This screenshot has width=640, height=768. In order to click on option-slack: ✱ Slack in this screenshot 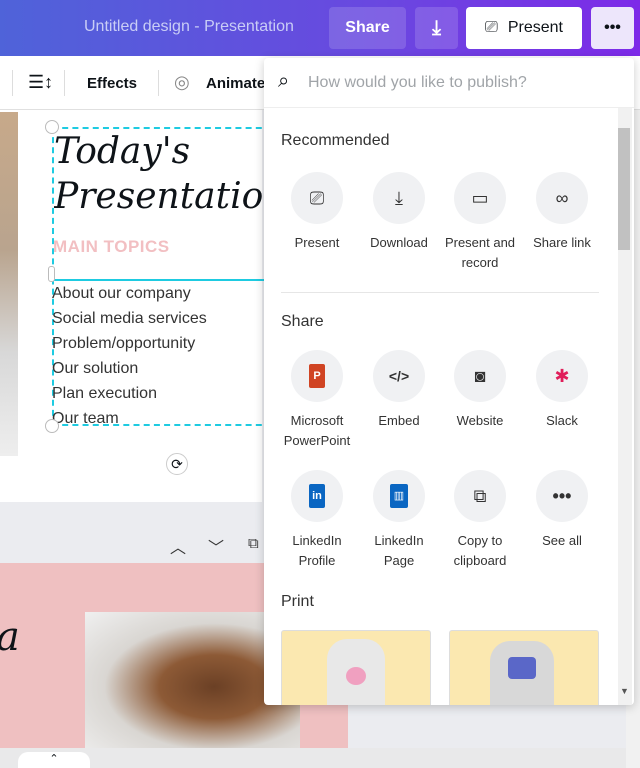, I will do `click(562, 390)`.